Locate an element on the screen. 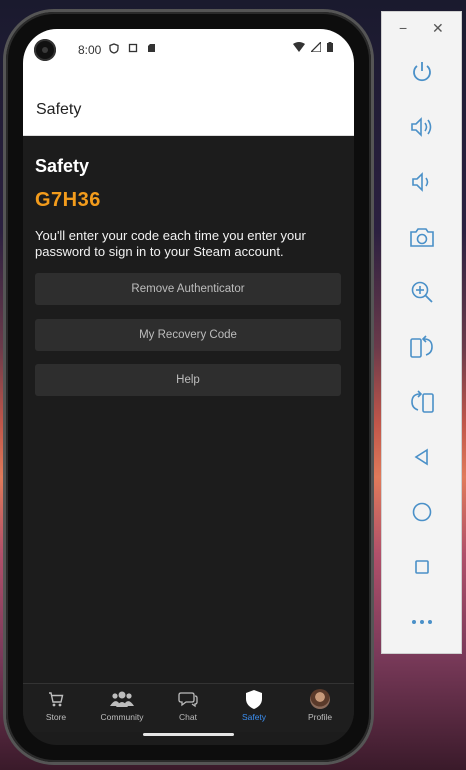 Image resolution: width=466 pixels, height=770 pixels. app-bar-title: Safety is located at coordinates (59, 109).